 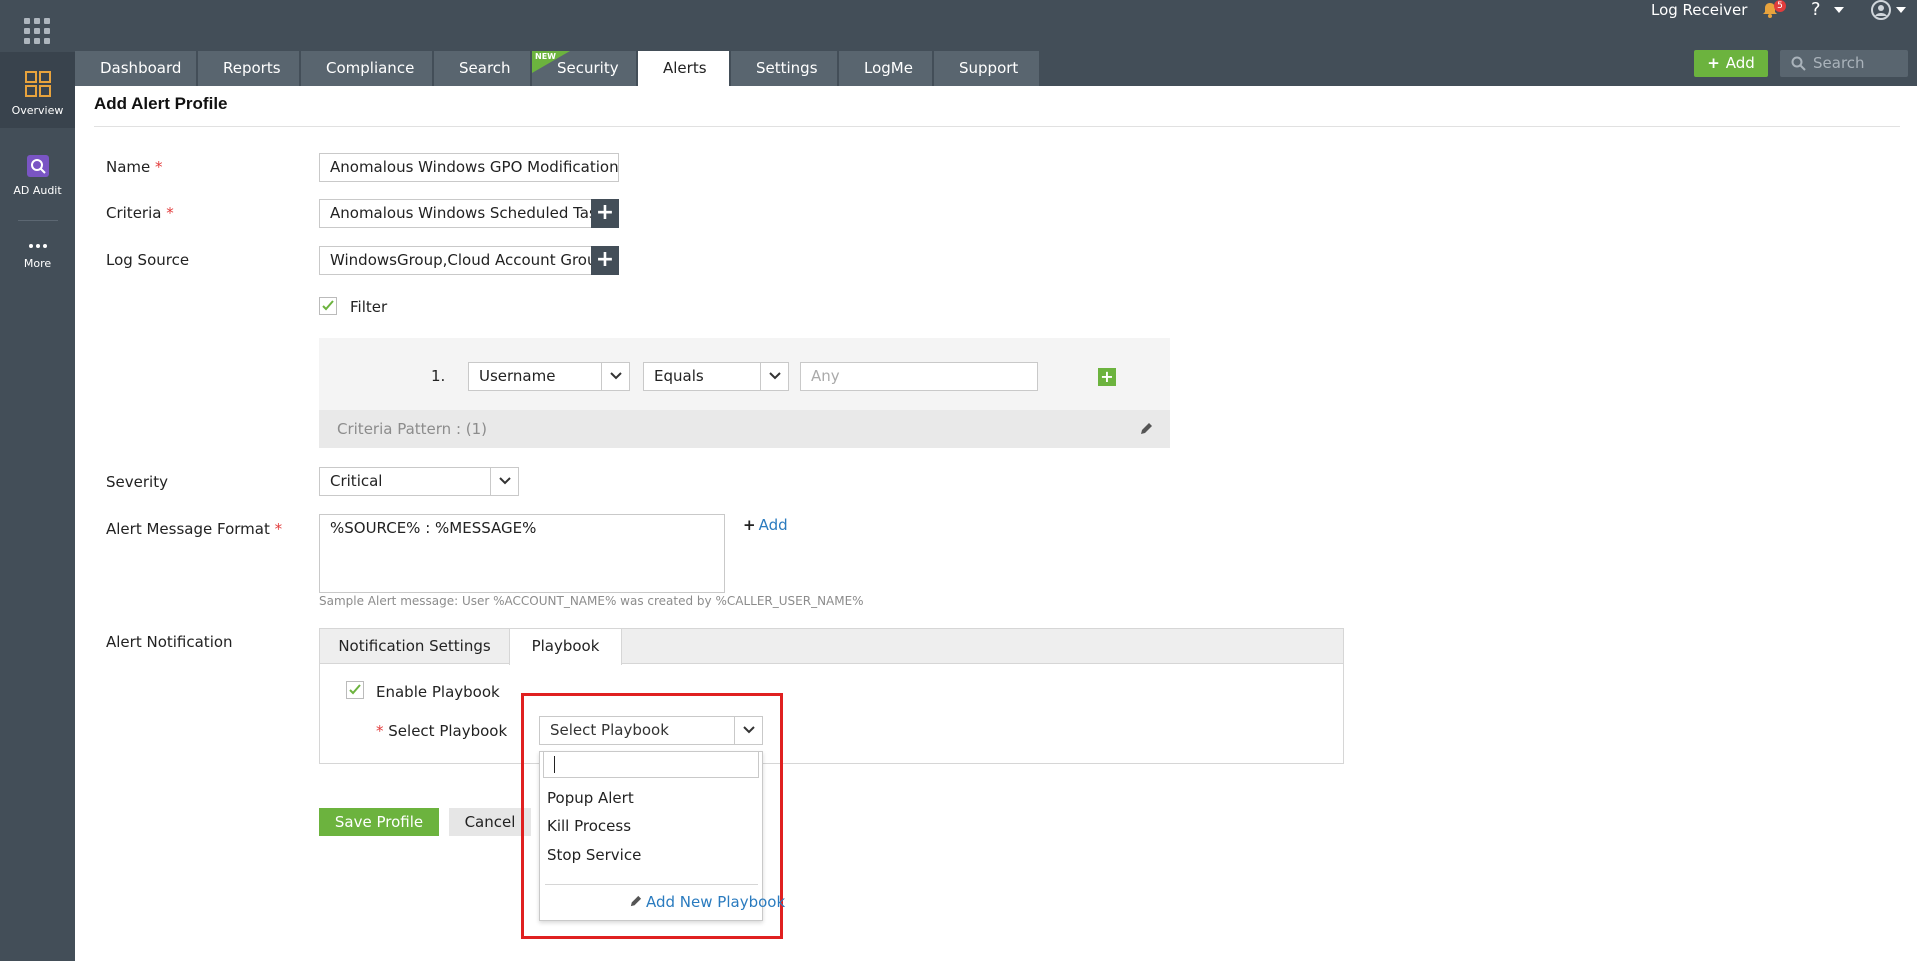 I want to click on select-playbook-label-text: Select Playbook, so click(x=448, y=731).